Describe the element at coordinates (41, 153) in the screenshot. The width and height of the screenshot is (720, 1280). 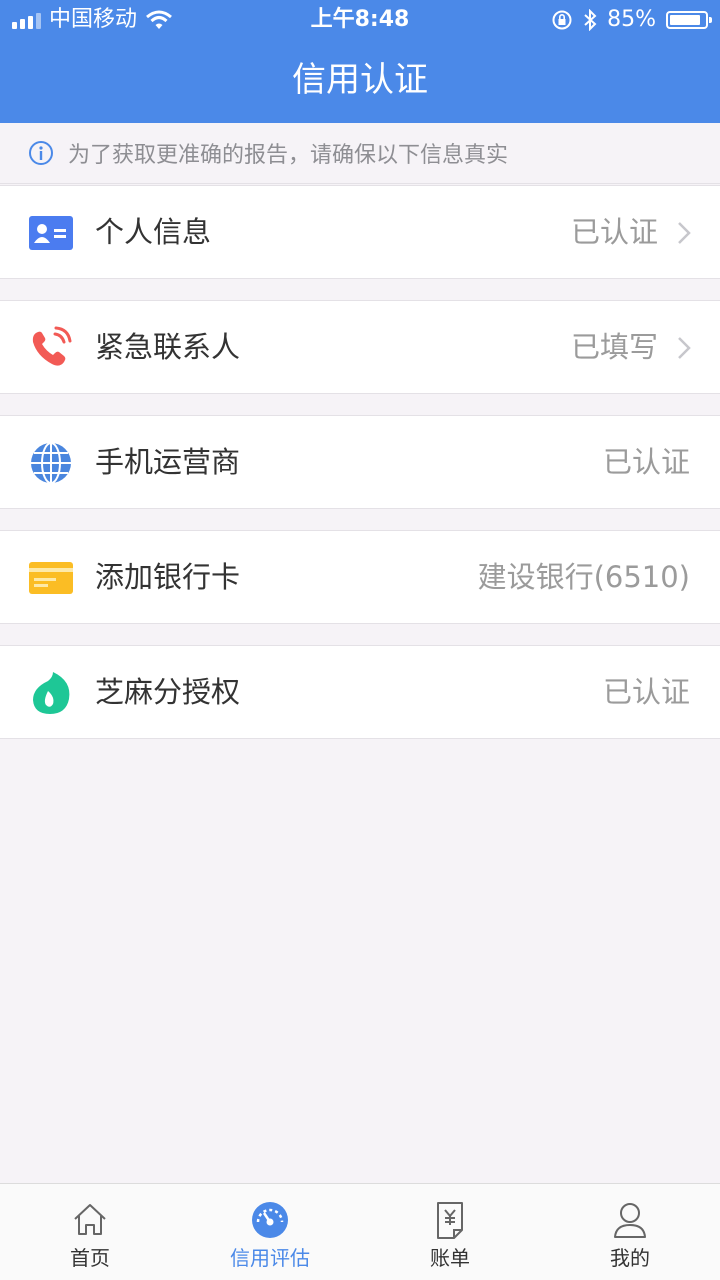
I see `info-icon` at that location.